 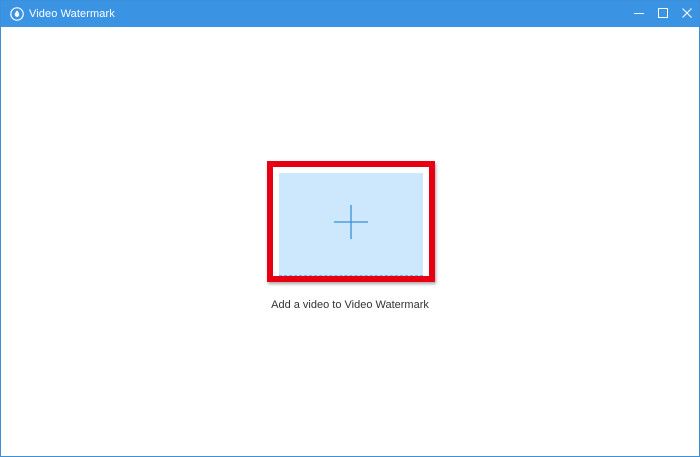 I want to click on plus-icon, so click(x=351, y=224).